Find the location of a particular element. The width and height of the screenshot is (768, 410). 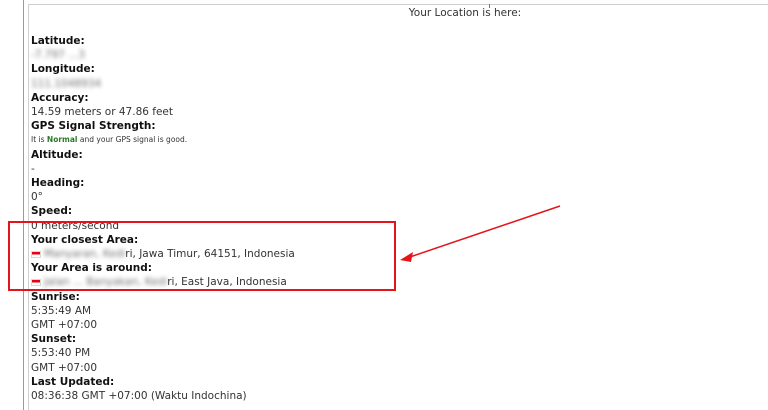

last-updated-label: Last Updated: is located at coordinates (73, 381).